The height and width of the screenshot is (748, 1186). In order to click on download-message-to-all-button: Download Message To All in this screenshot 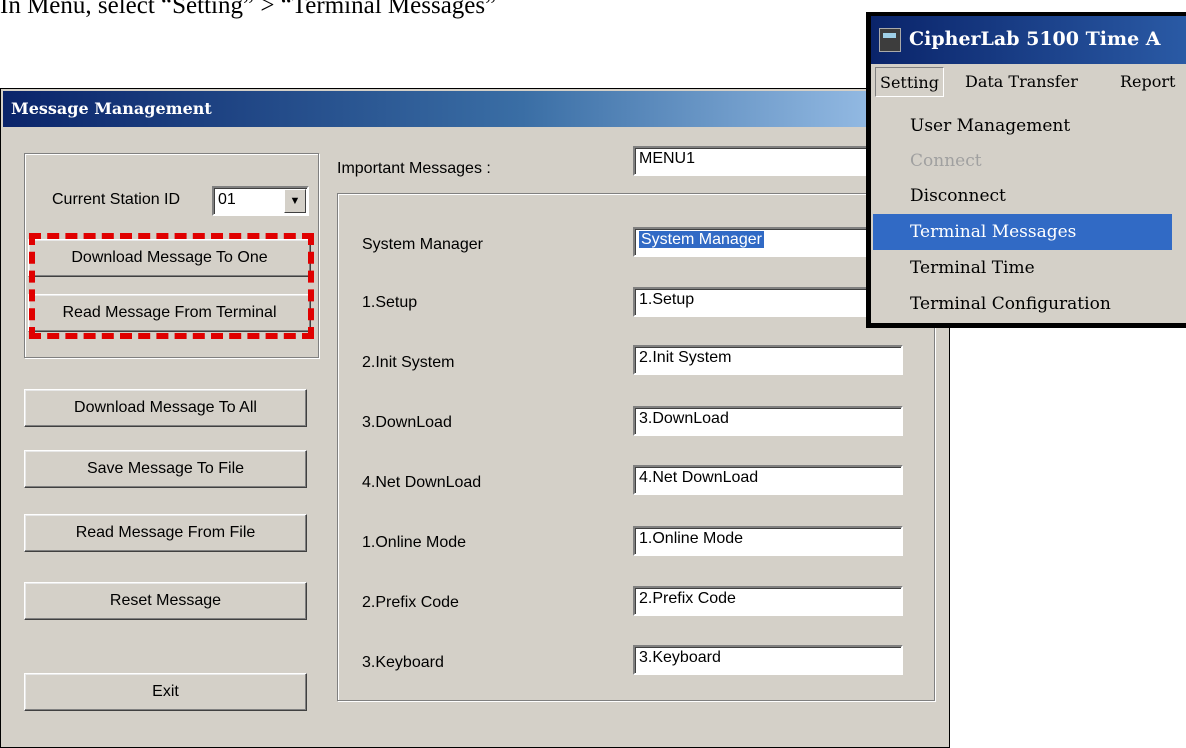, I will do `click(165, 408)`.